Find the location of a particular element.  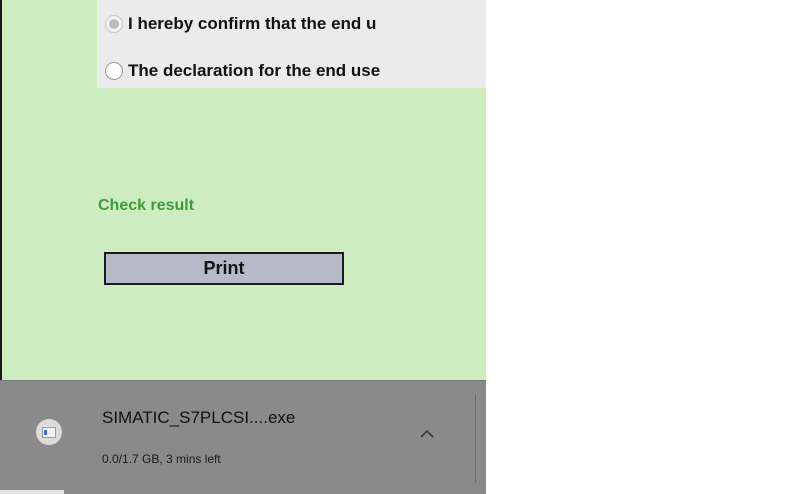

bottom-edge-strip is located at coordinates (32, 492).